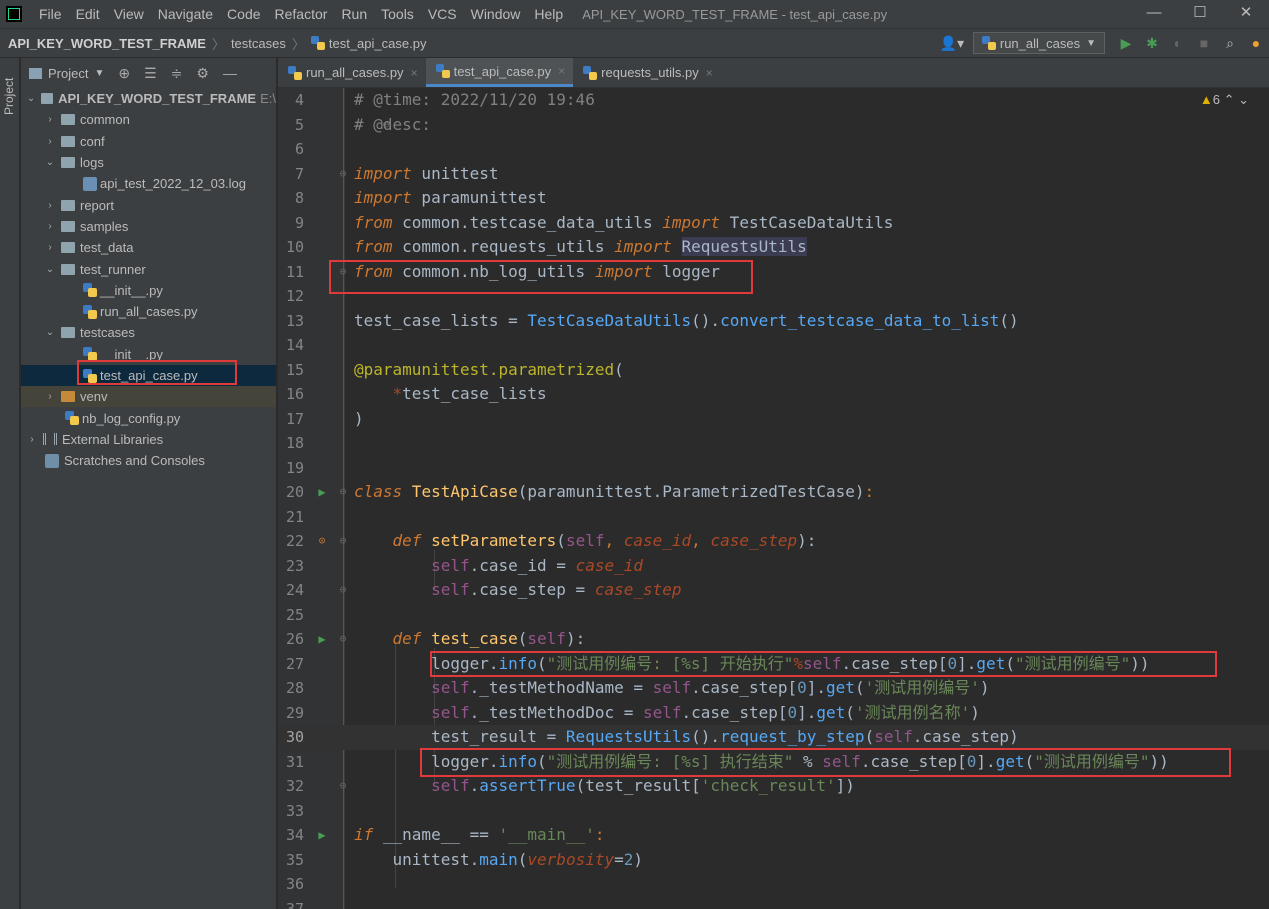 This screenshot has height=909, width=1269. I want to click on tree-item-venv: › venv, so click(148, 397).